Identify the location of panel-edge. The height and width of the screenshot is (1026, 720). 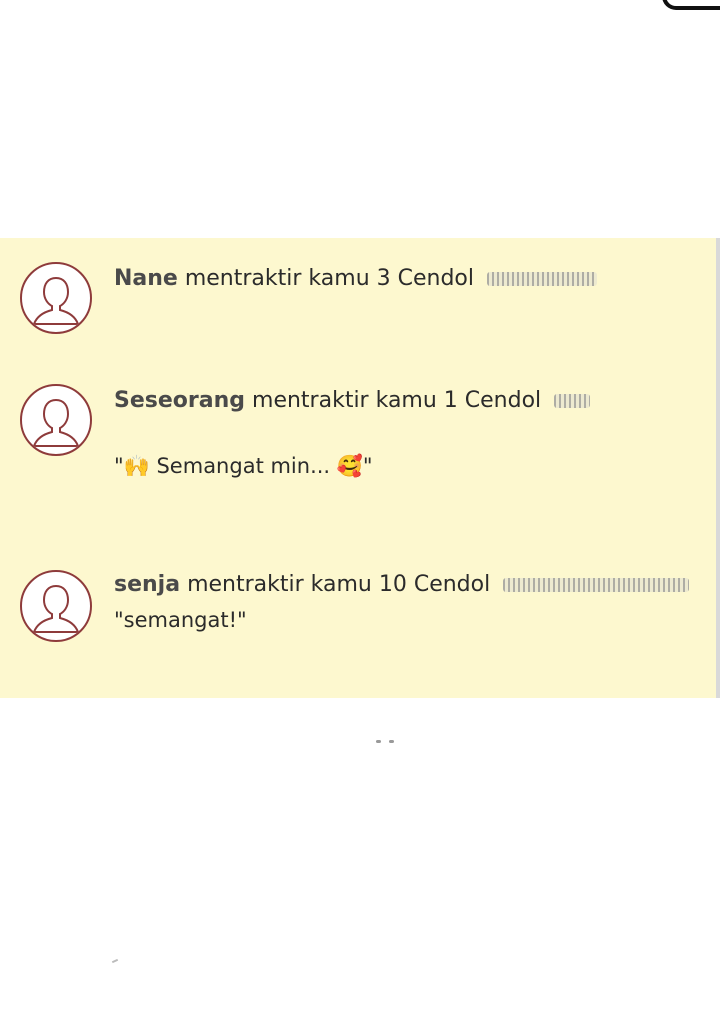
(718, 468).